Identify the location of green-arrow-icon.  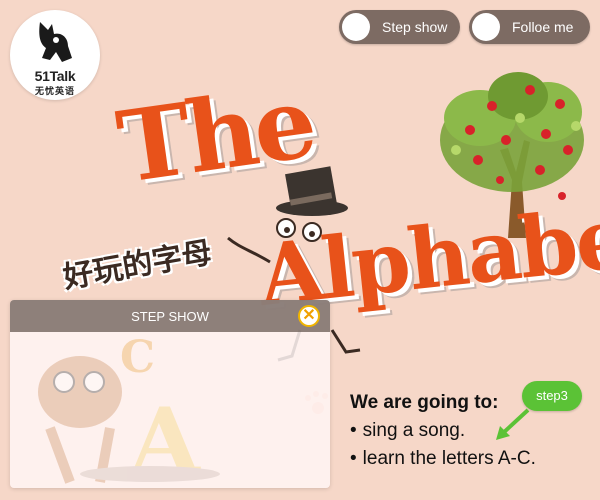
(513, 424).